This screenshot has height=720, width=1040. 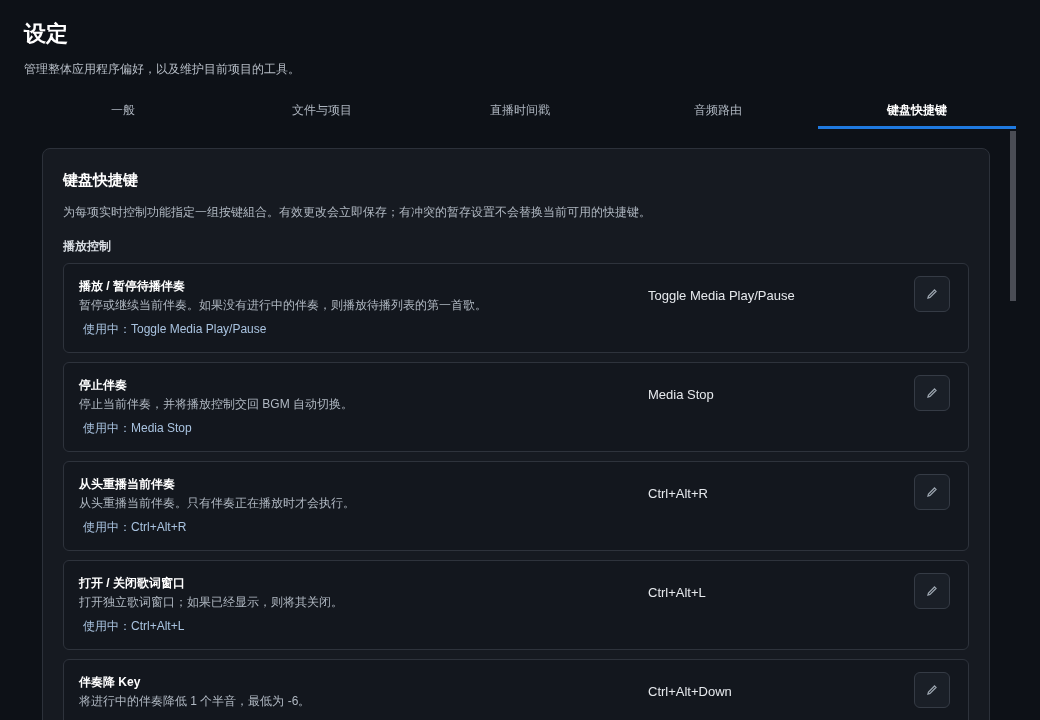 I want to click on settings-tab: 音频路由, so click(x=718, y=111).